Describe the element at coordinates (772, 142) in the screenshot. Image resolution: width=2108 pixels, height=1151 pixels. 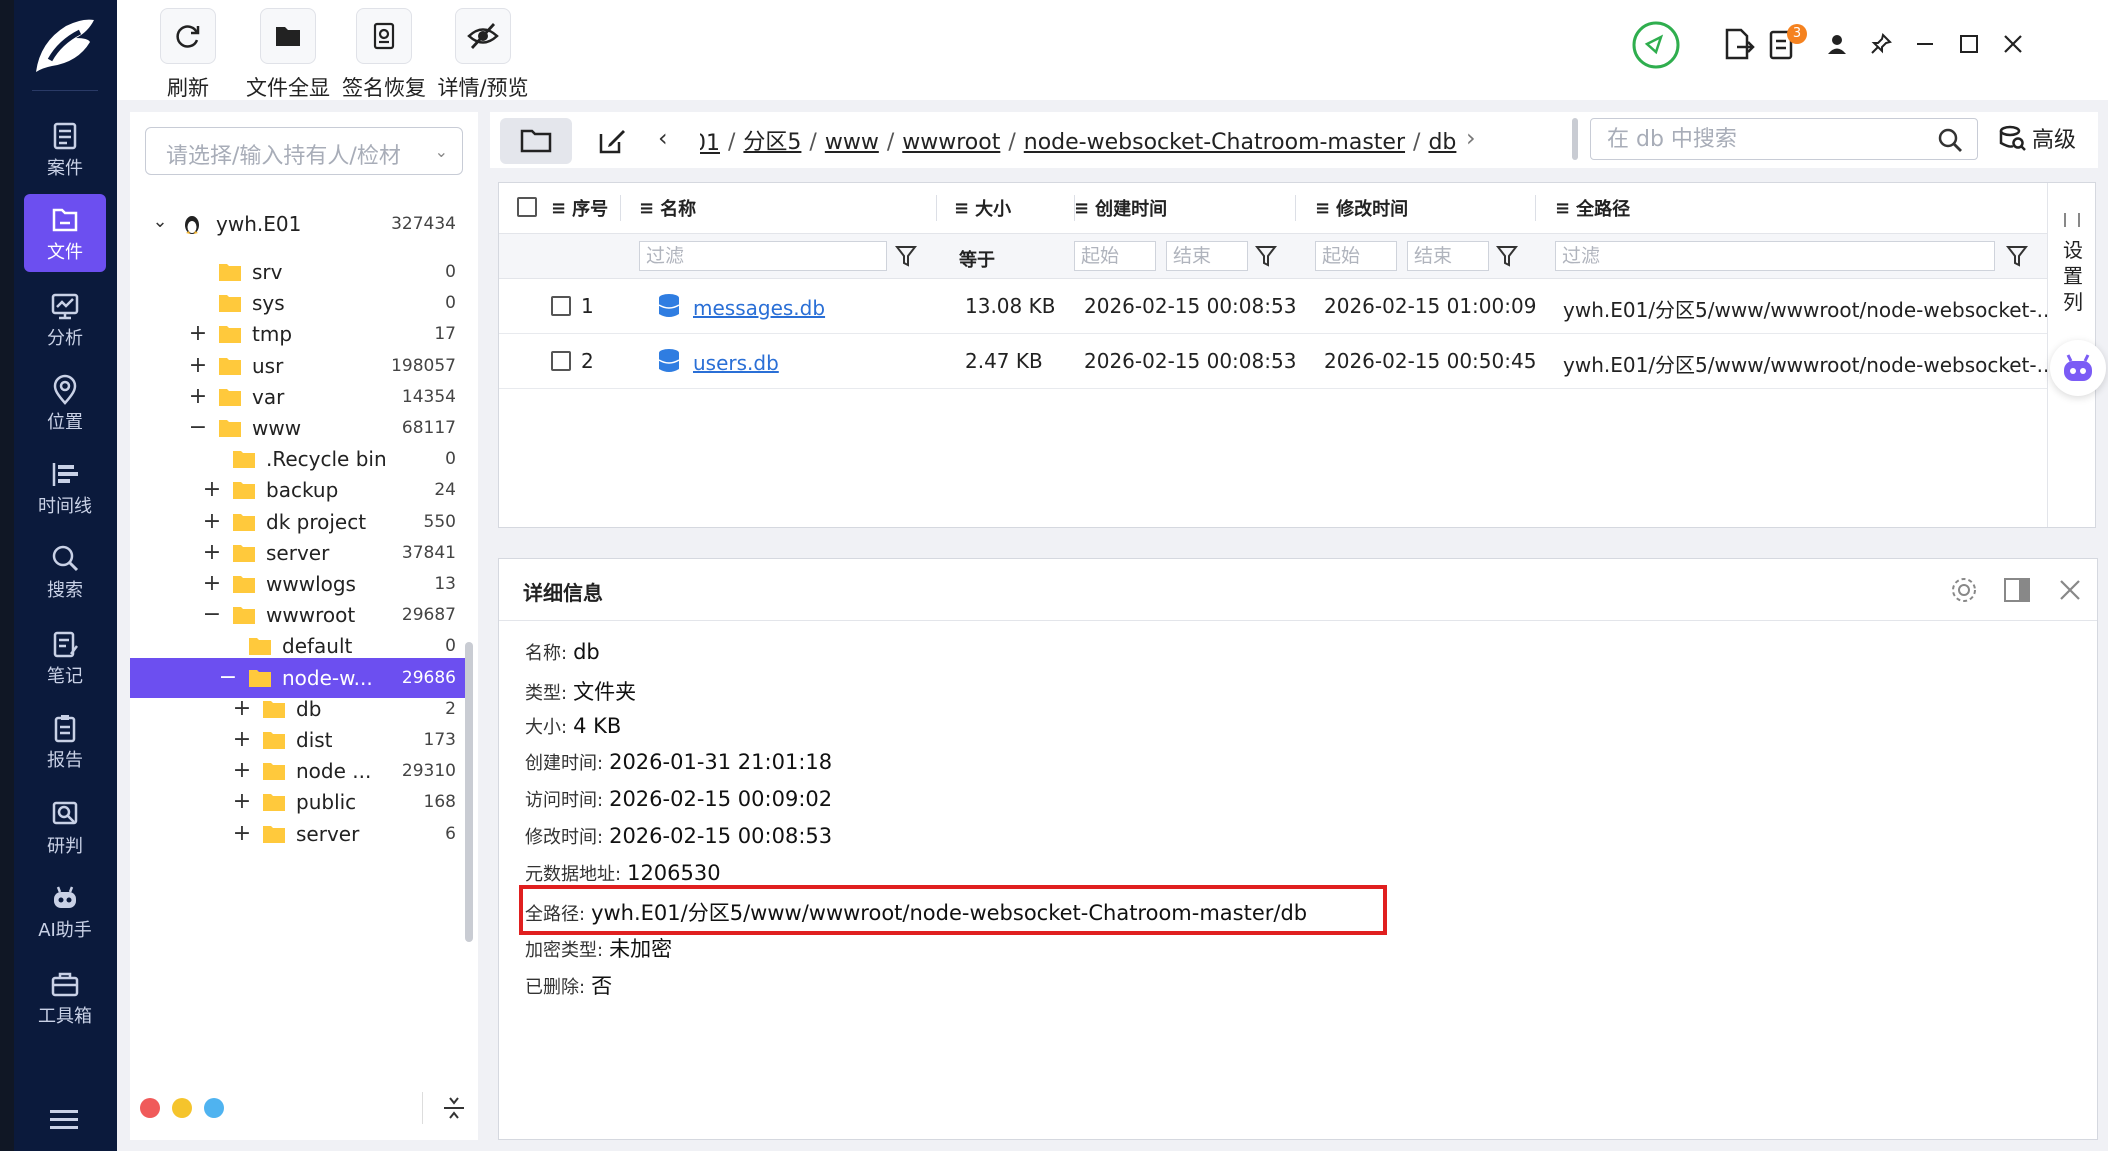
I see `breadcrumb-item: 分区5` at that location.